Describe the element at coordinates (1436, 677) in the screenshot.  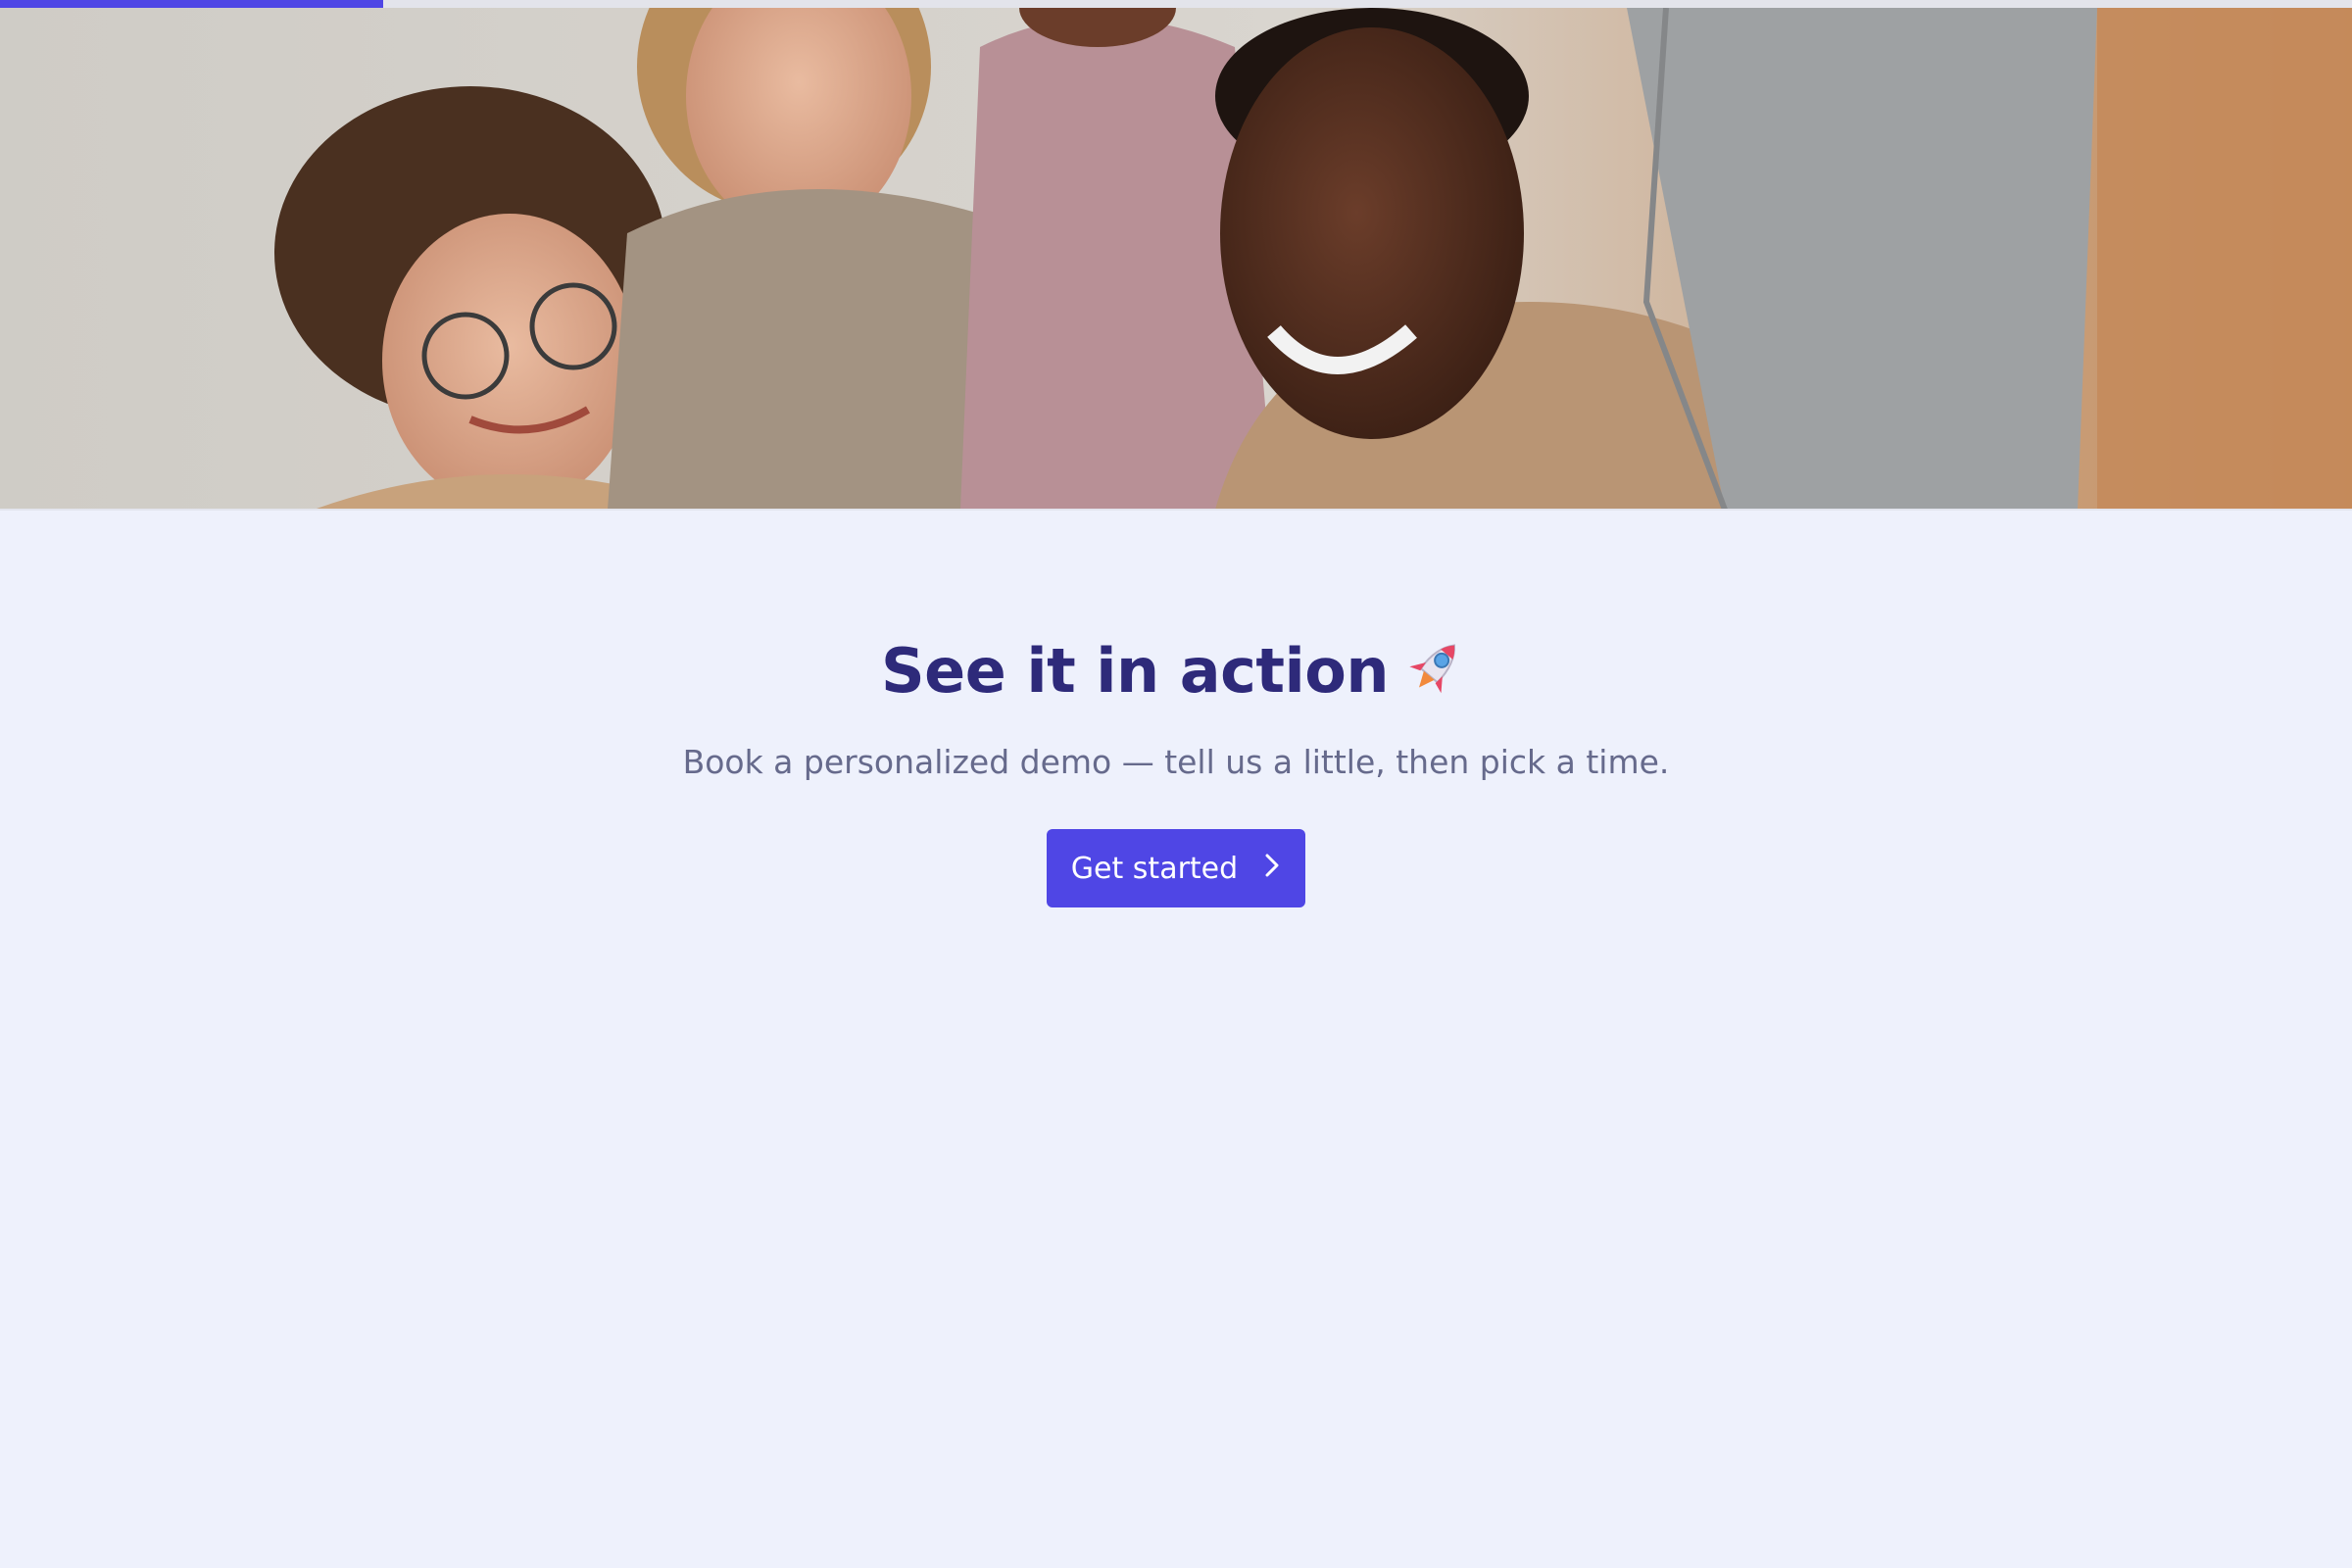
I see `rocket-icon` at that location.